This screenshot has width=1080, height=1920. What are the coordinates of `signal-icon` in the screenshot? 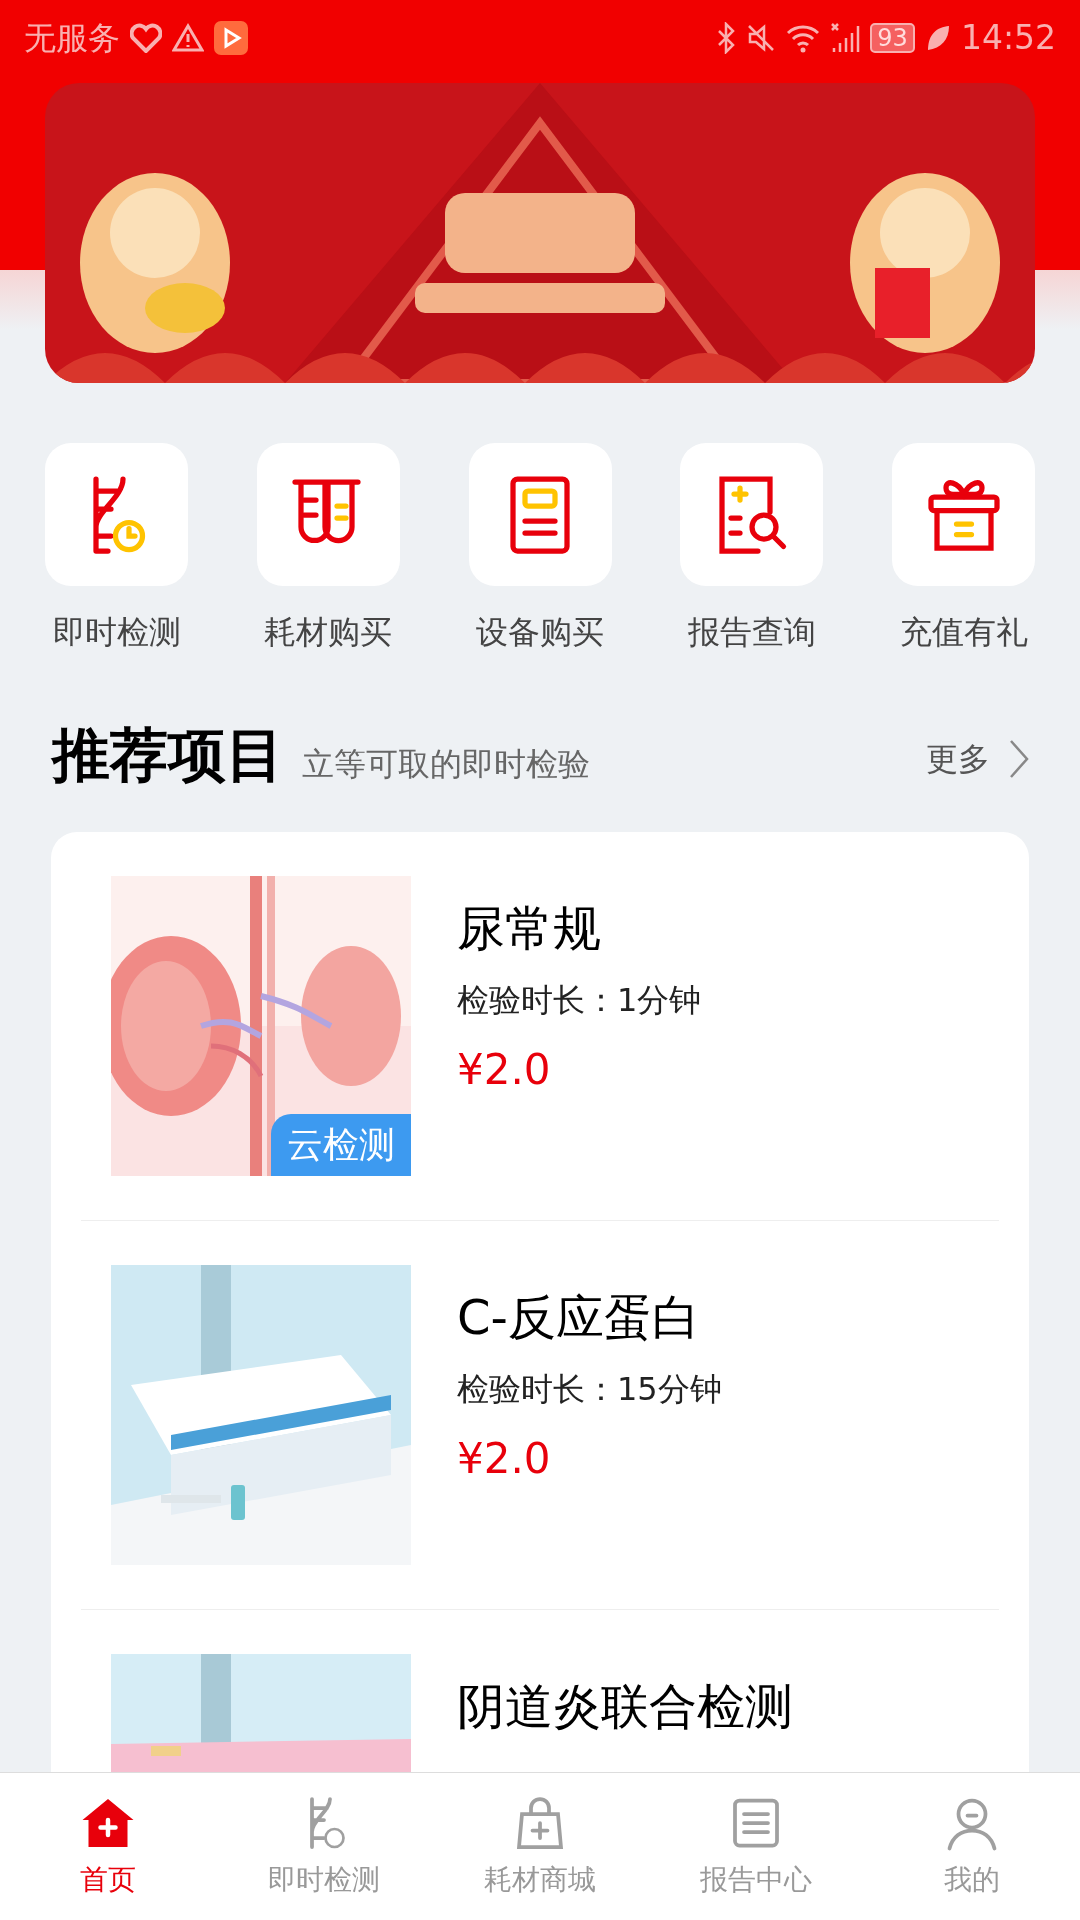 It's located at (845, 38).